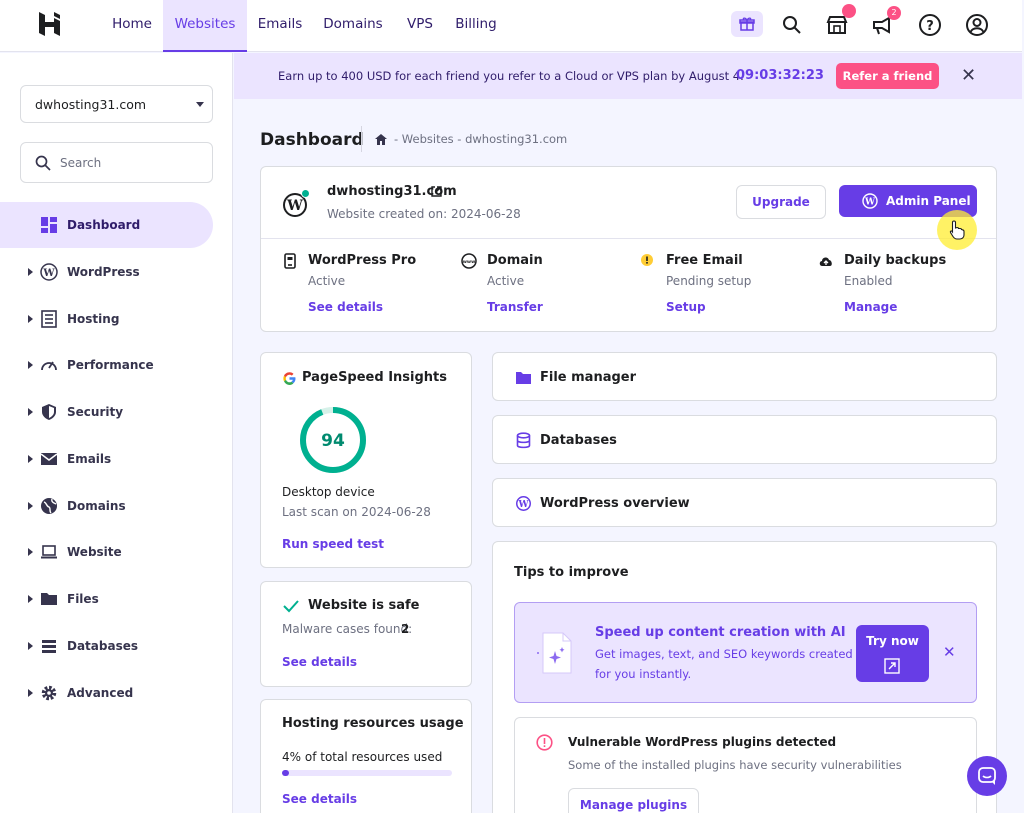 This screenshot has height=813, width=1024. I want to click on nav-domains: Domains, so click(353, 26).